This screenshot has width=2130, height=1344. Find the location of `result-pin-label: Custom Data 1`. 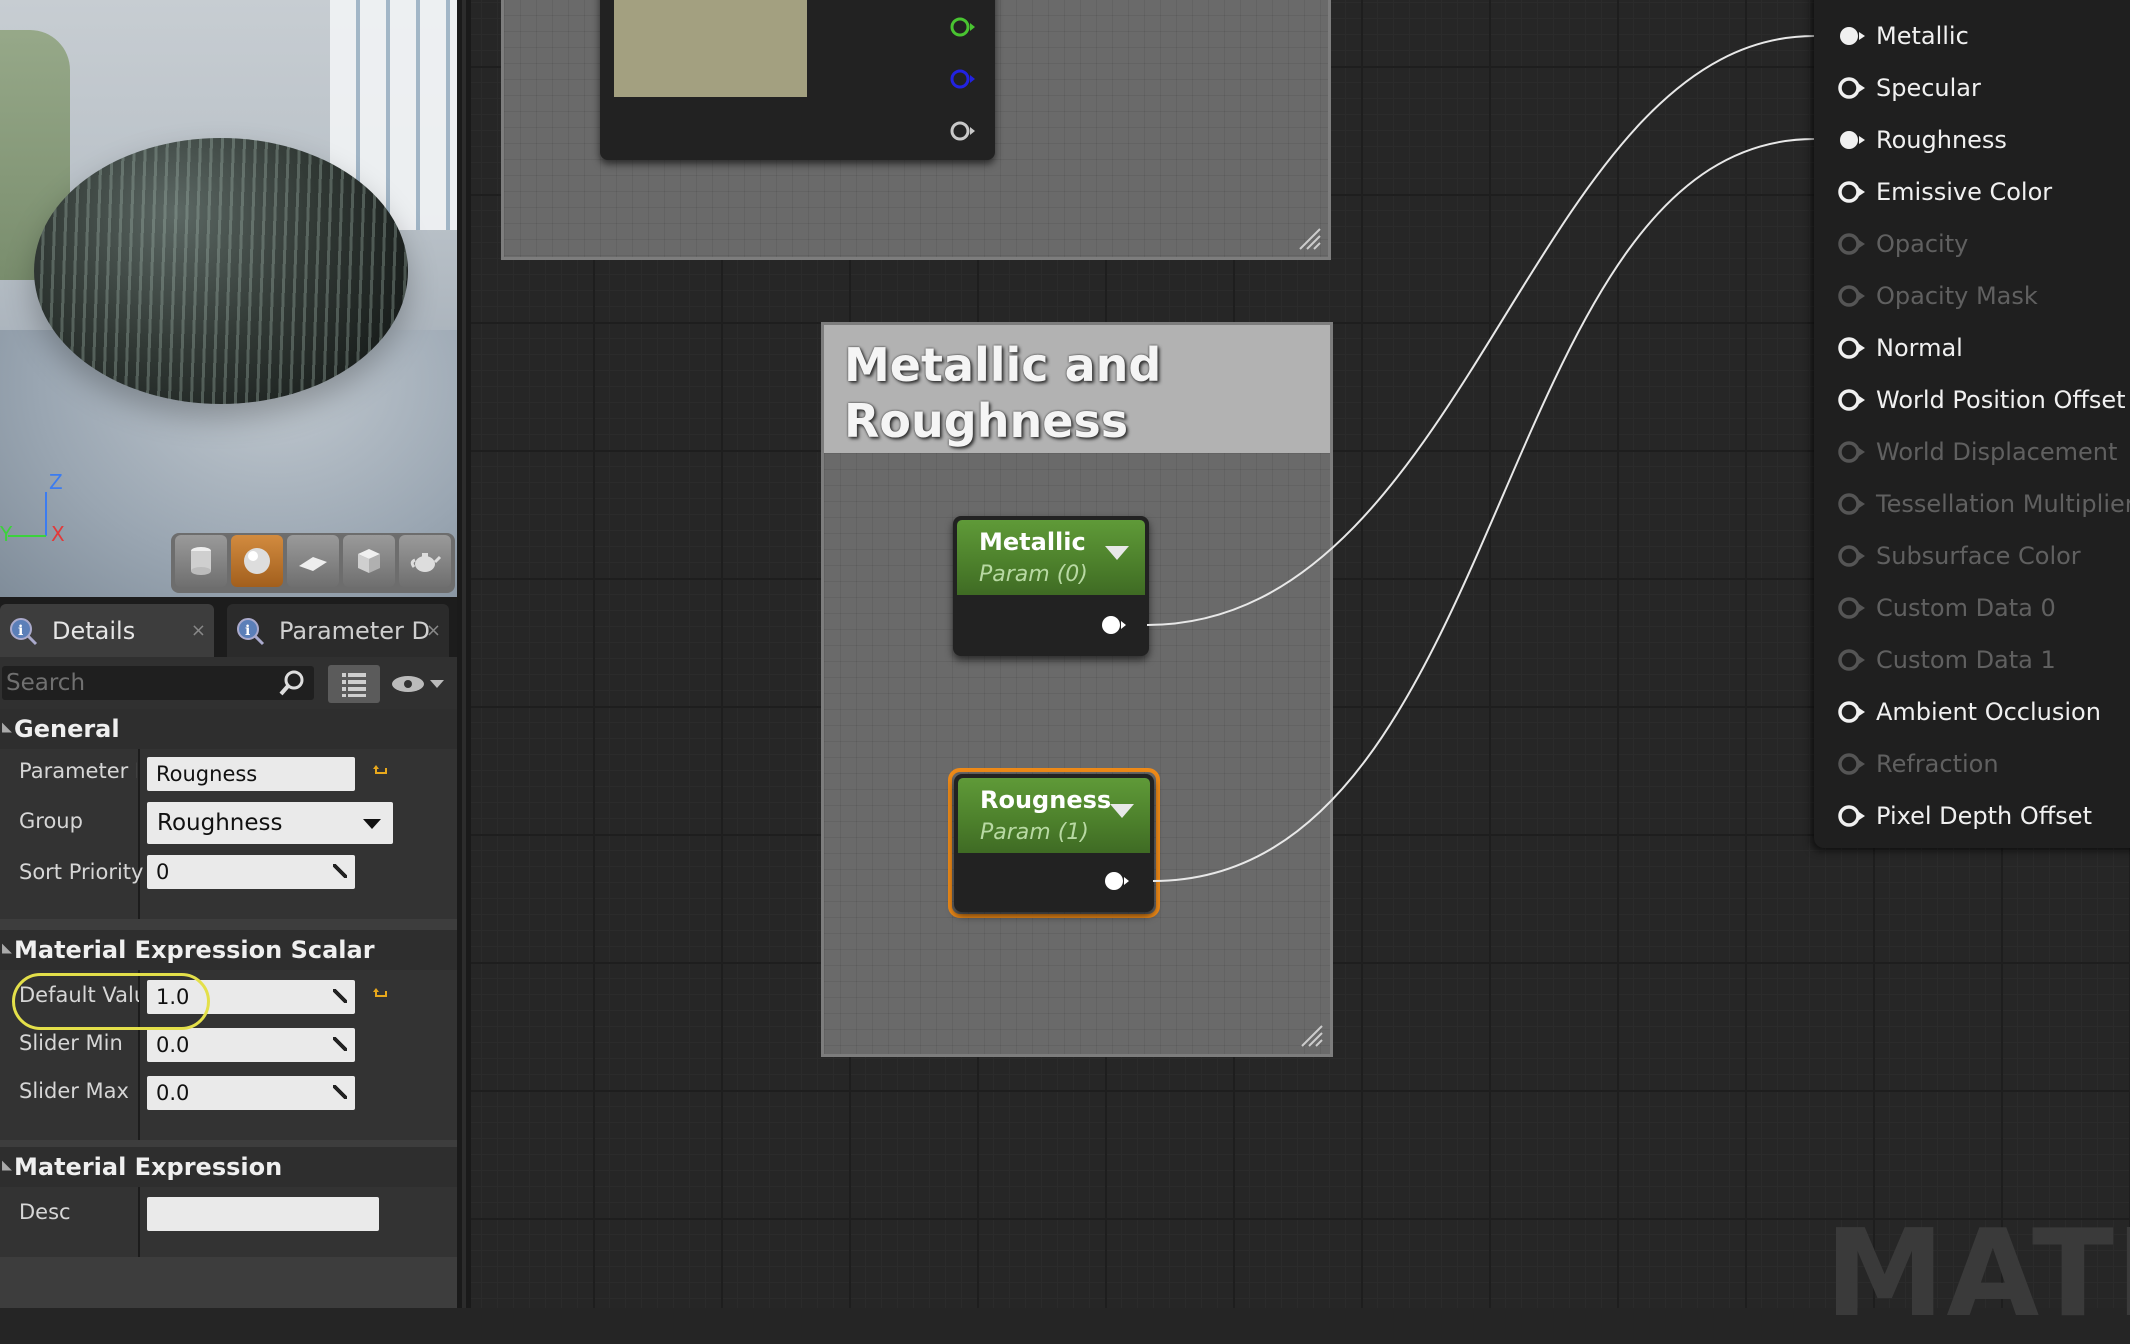

result-pin-label: Custom Data 1 is located at coordinates (1966, 660).